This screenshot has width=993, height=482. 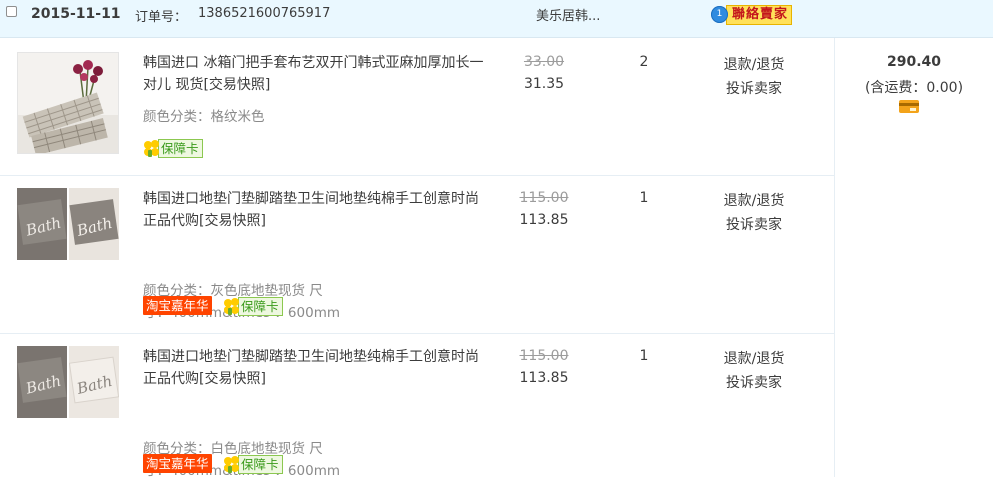 What do you see at coordinates (544, 62) in the screenshot?
I see `original-price: 33.00` at bounding box center [544, 62].